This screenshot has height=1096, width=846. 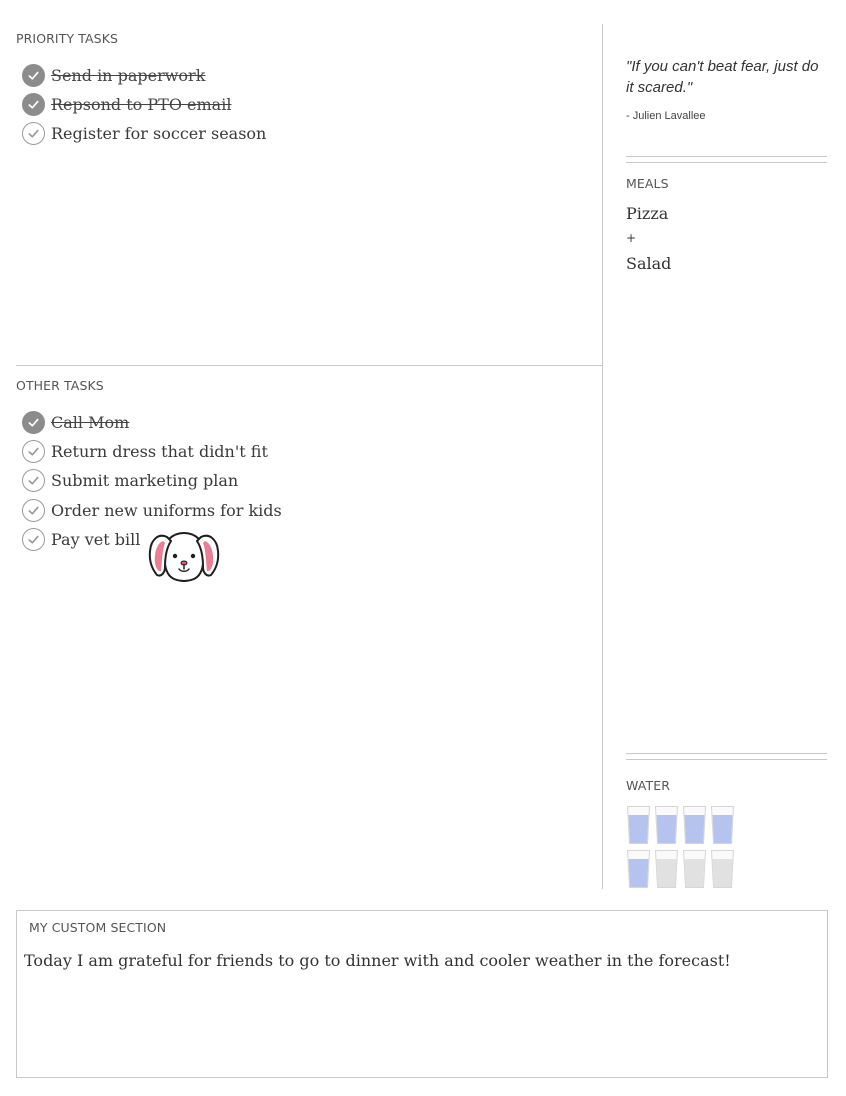 What do you see at coordinates (602, 456) in the screenshot?
I see `column-divider` at bounding box center [602, 456].